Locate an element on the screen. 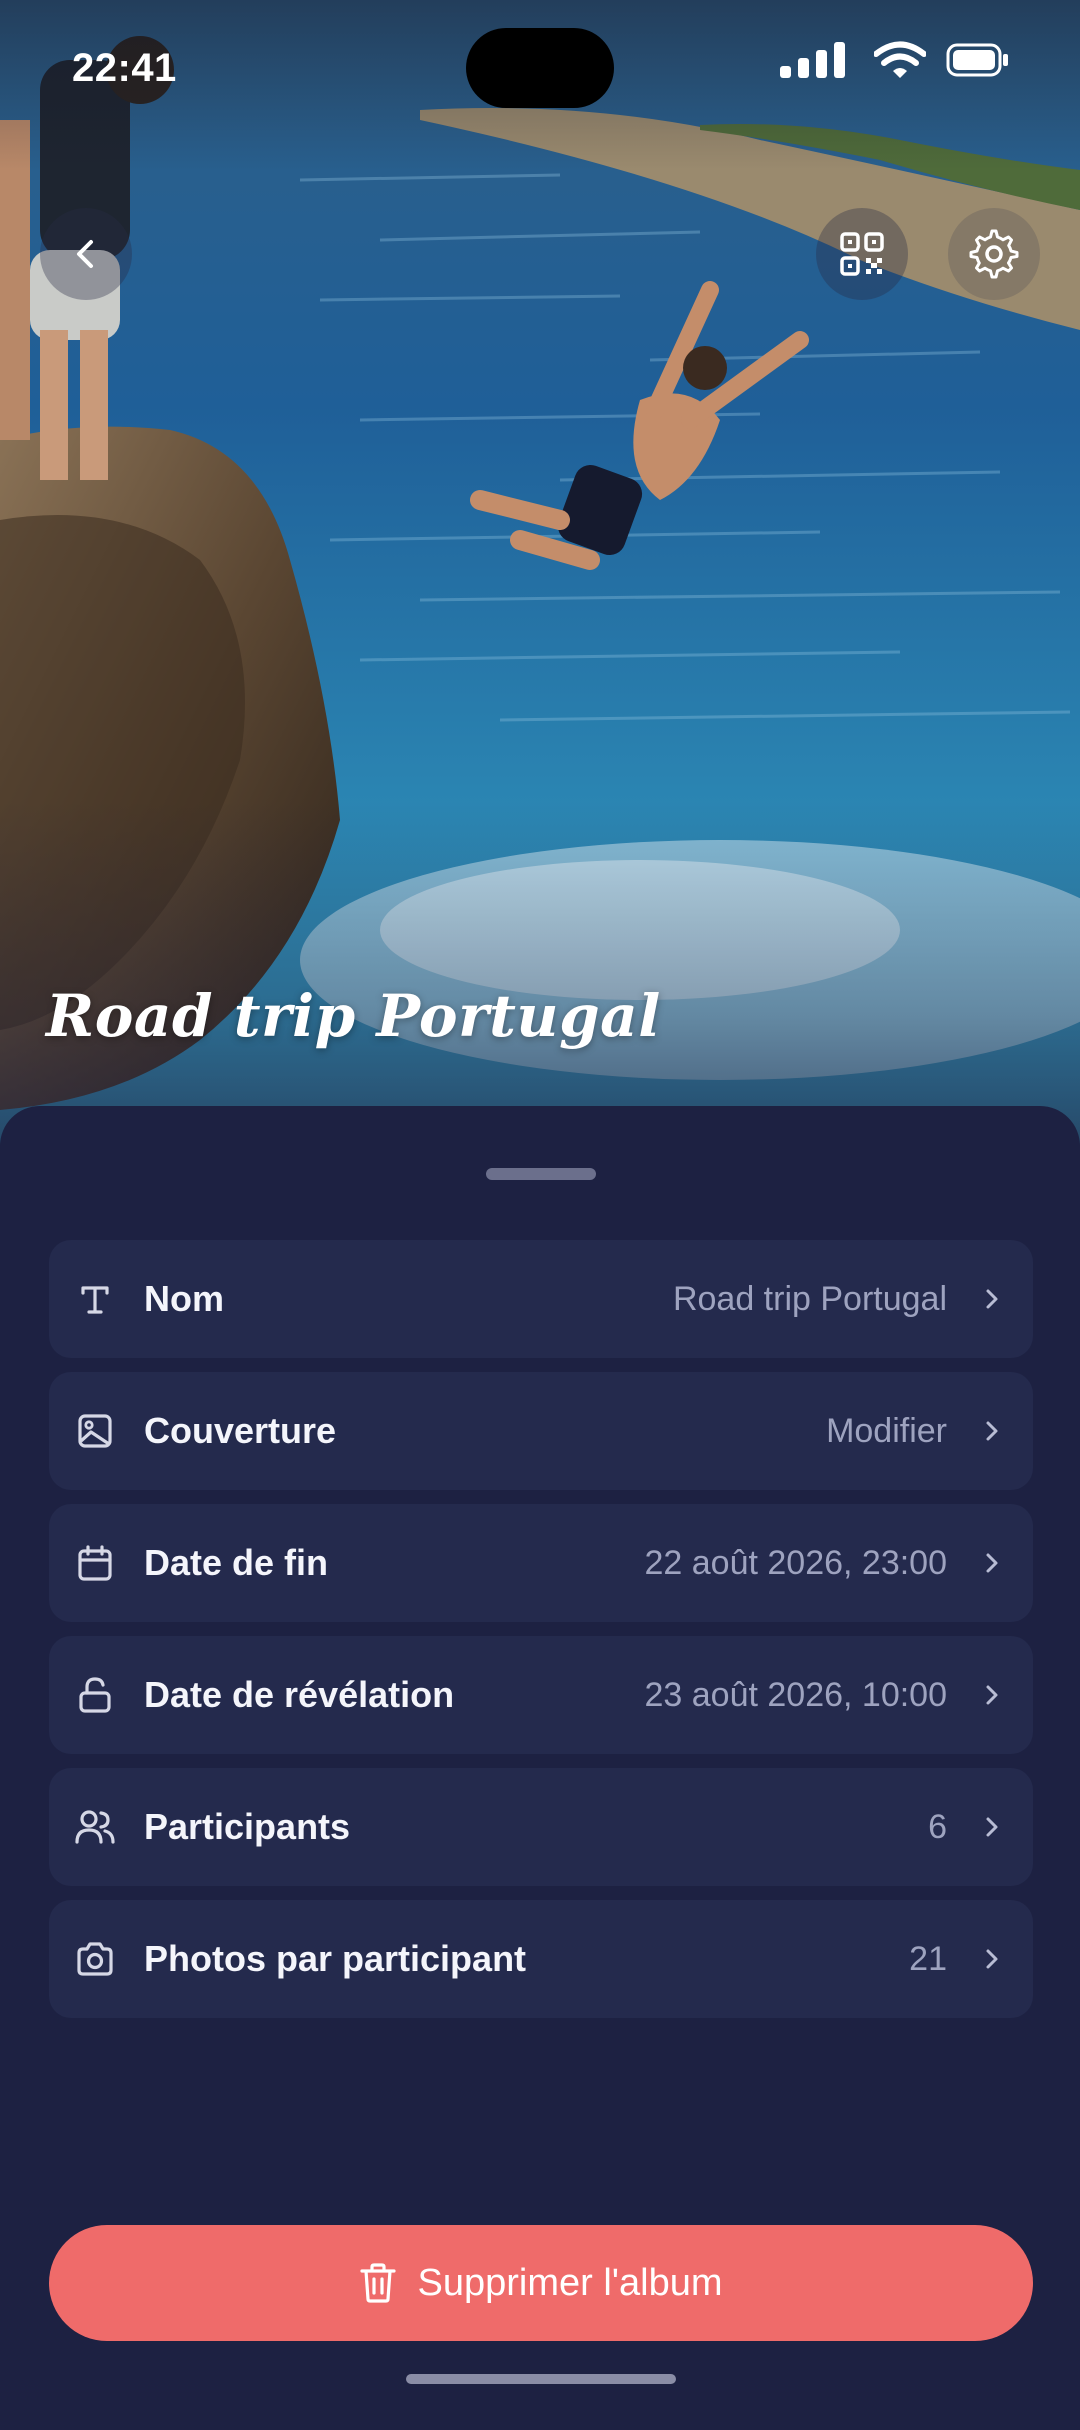  delete-album-button: Supprimer l'album is located at coordinates (541, 2283).